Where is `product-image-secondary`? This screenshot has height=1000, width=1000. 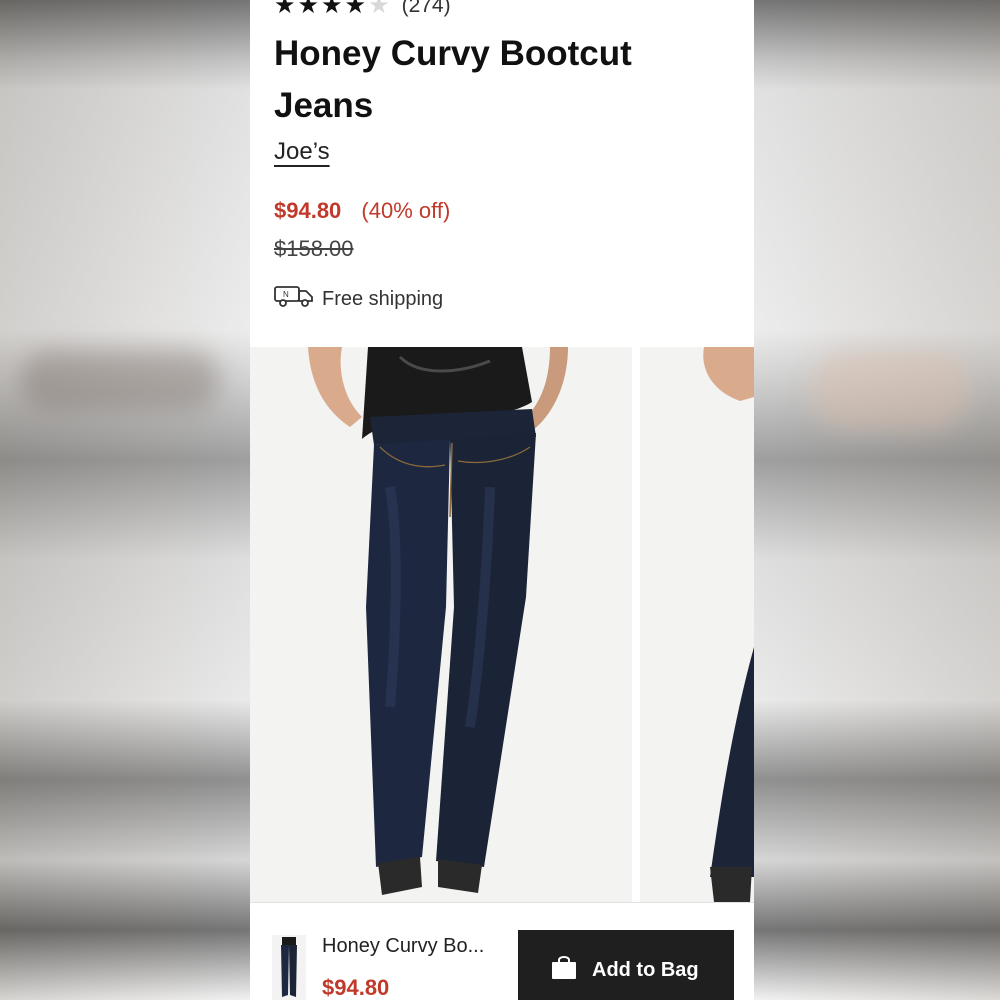 product-image-secondary is located at coordinates (697, 624).